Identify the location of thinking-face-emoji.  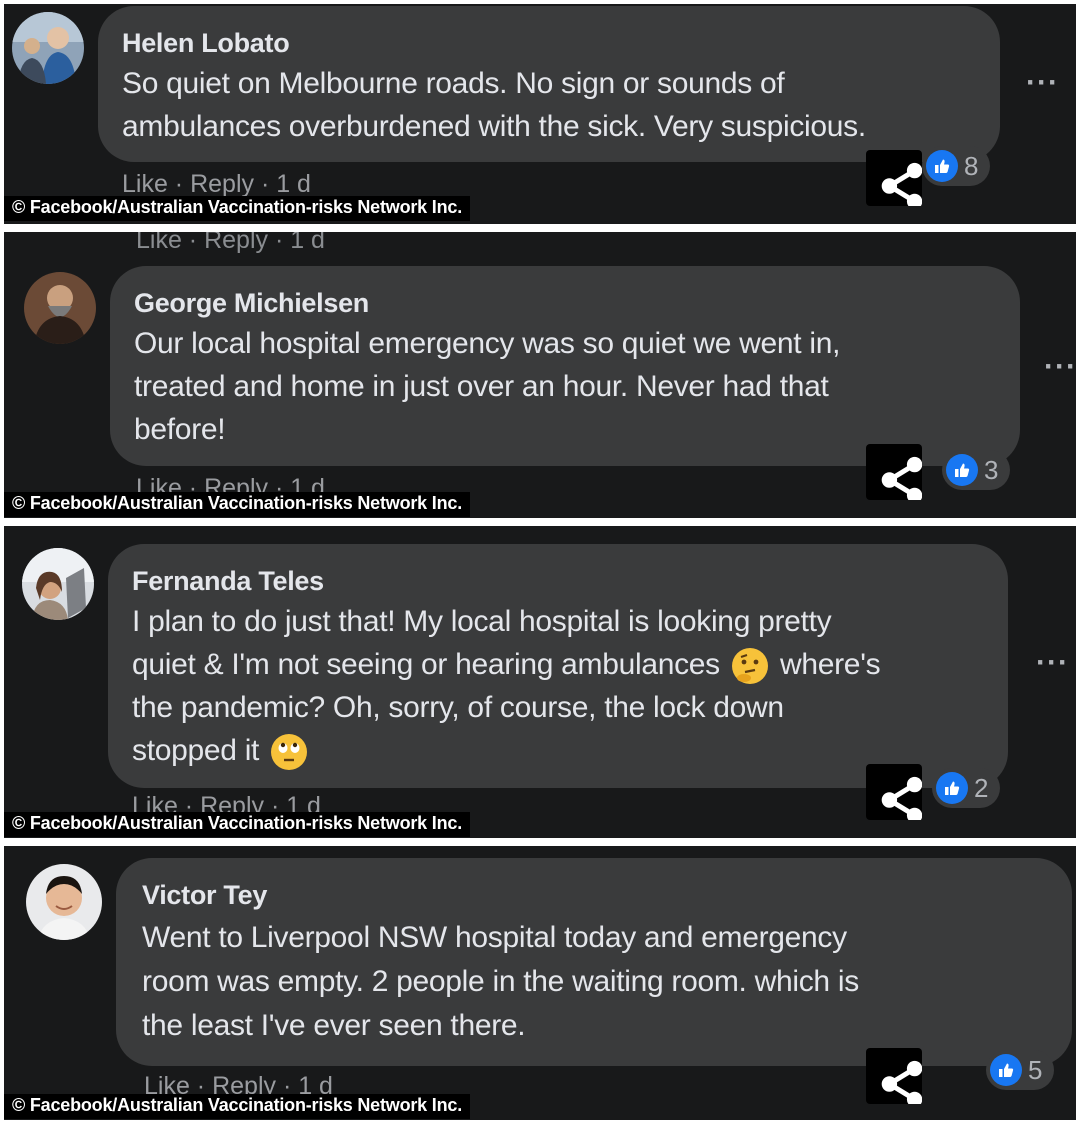
(749, 666).